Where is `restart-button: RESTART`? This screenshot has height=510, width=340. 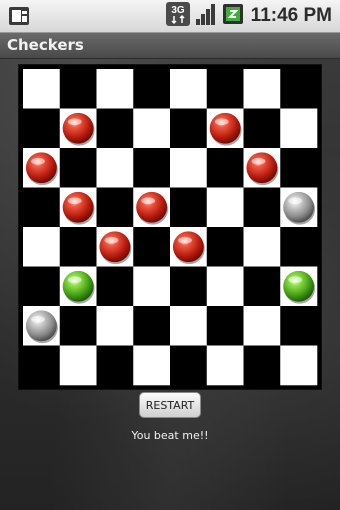
restart-button: RESTART is located at coordinates (170, 405).